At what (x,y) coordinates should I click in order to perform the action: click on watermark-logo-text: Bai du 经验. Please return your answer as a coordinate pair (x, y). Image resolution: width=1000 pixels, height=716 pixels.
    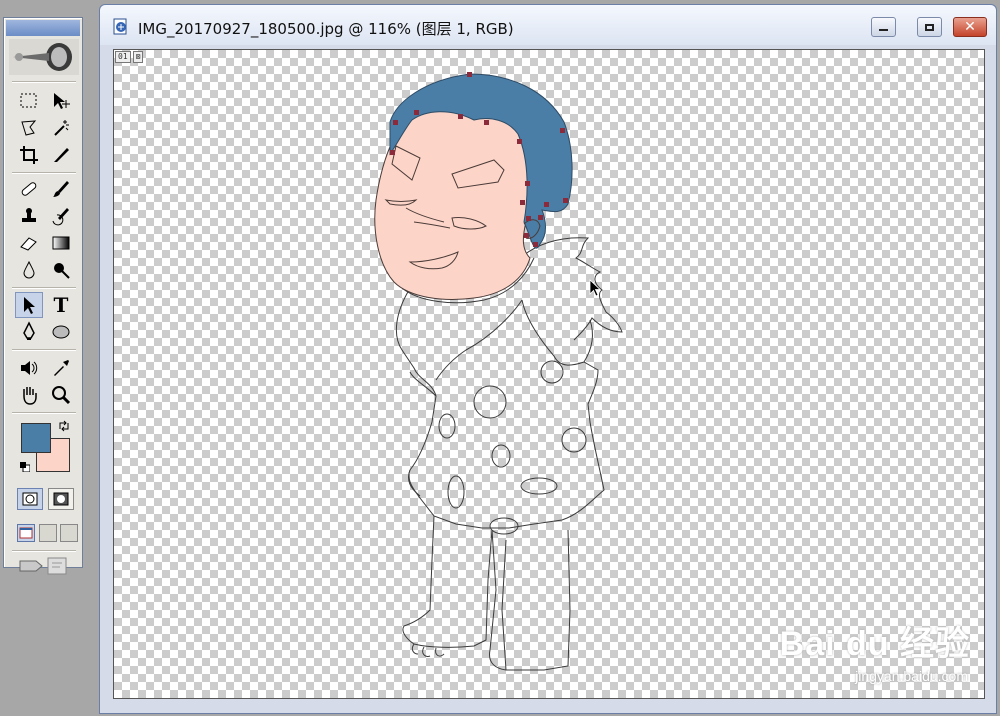
    Looking at the image, I should click on (874, 644).